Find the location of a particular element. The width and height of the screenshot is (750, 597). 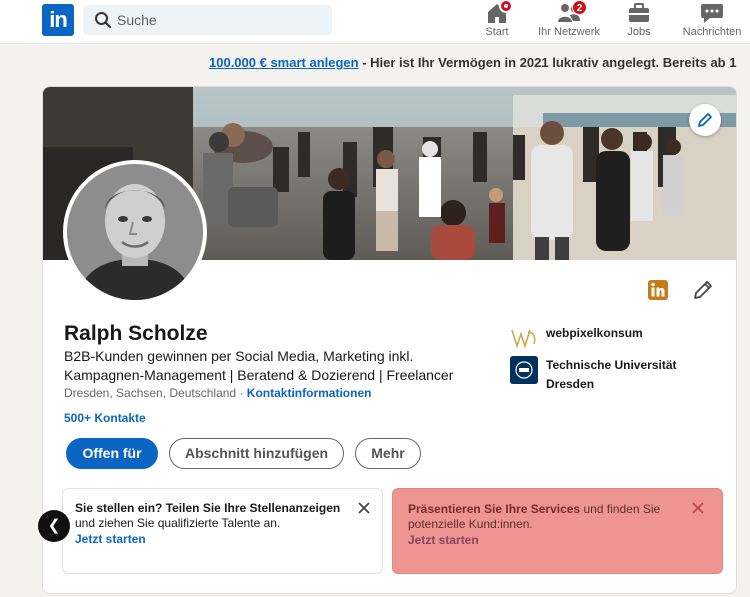

notification-dot is located at coordinates (506, 6).